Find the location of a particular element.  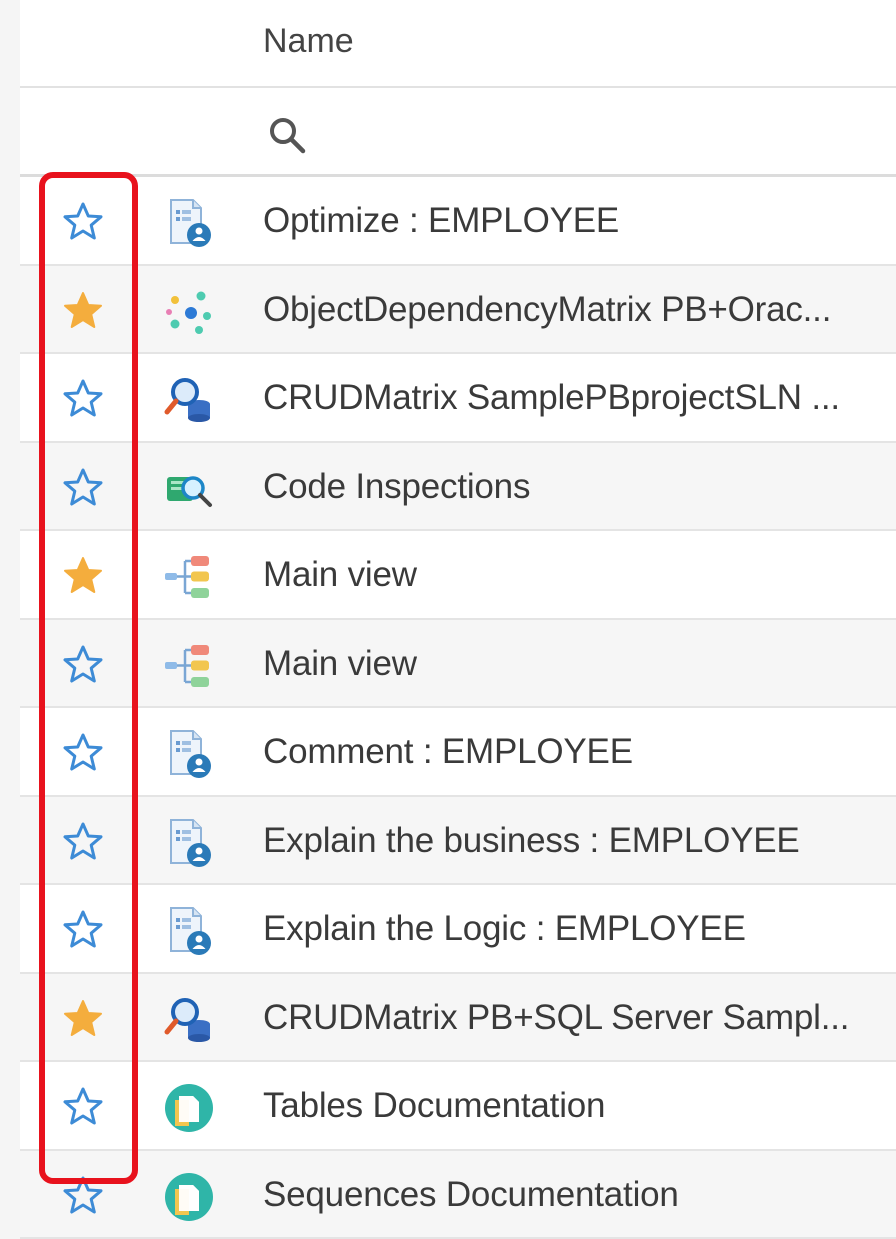

table-header: Name is located at coordinates (458, 44).